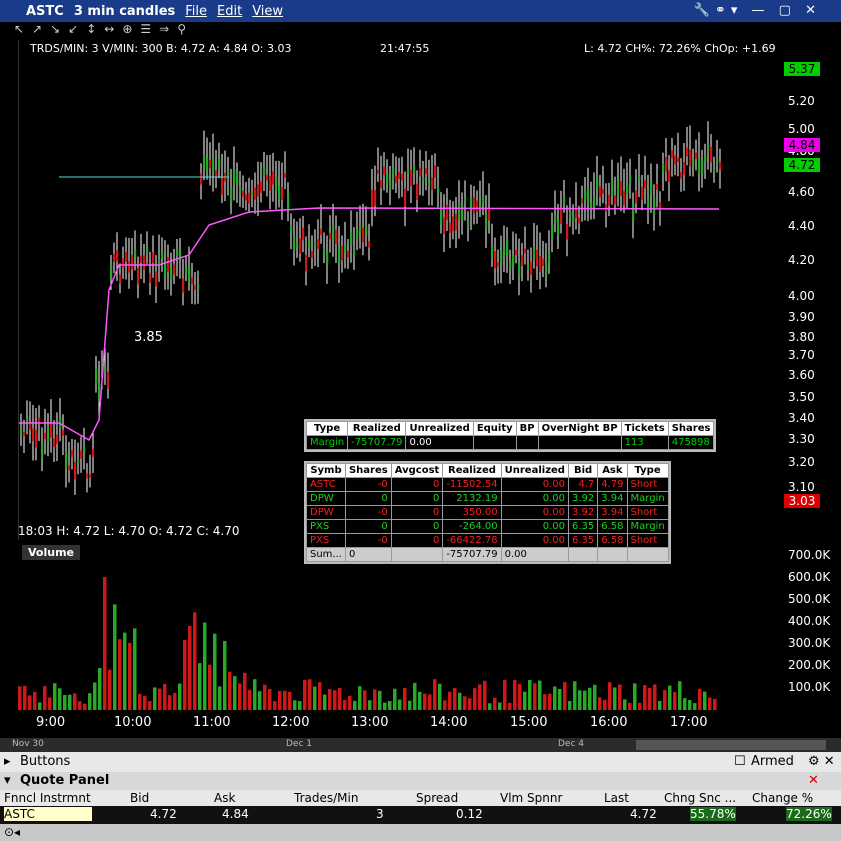 The width and height of the screenshot is (841, 841). Describe the element at coordinates (420, 815) in the screenshot. I see `quote-row: ASTC 4.72 4.84 3 0.12 4.72 55.78% 72.26%` at that location.